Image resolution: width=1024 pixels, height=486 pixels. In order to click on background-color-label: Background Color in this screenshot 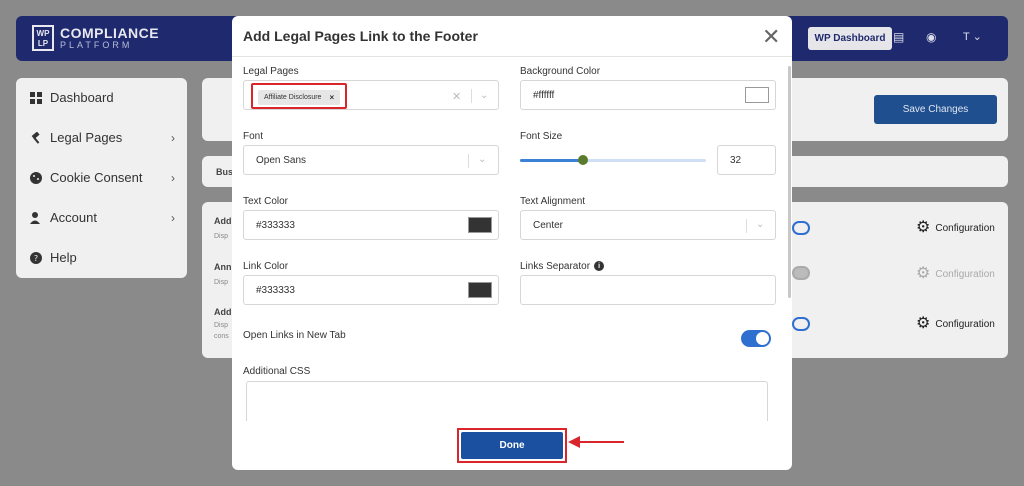, I will do `click(560, 71)`.